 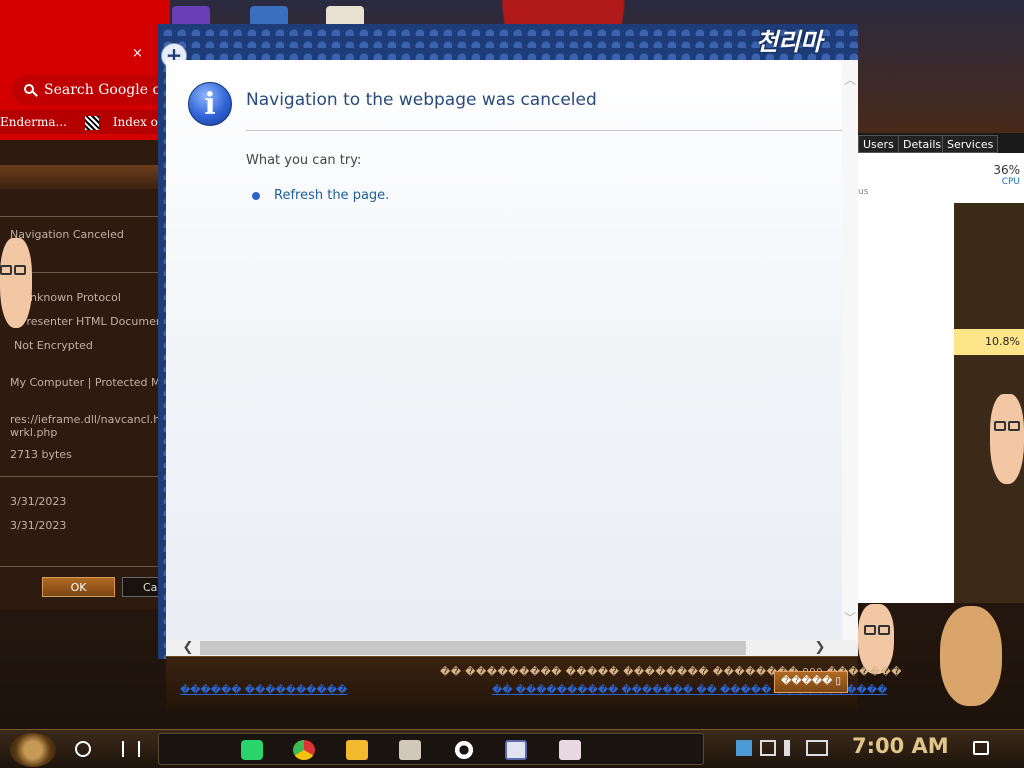 I want to click on prop-modified: 3/31/2023, so click(x=38, y=525).